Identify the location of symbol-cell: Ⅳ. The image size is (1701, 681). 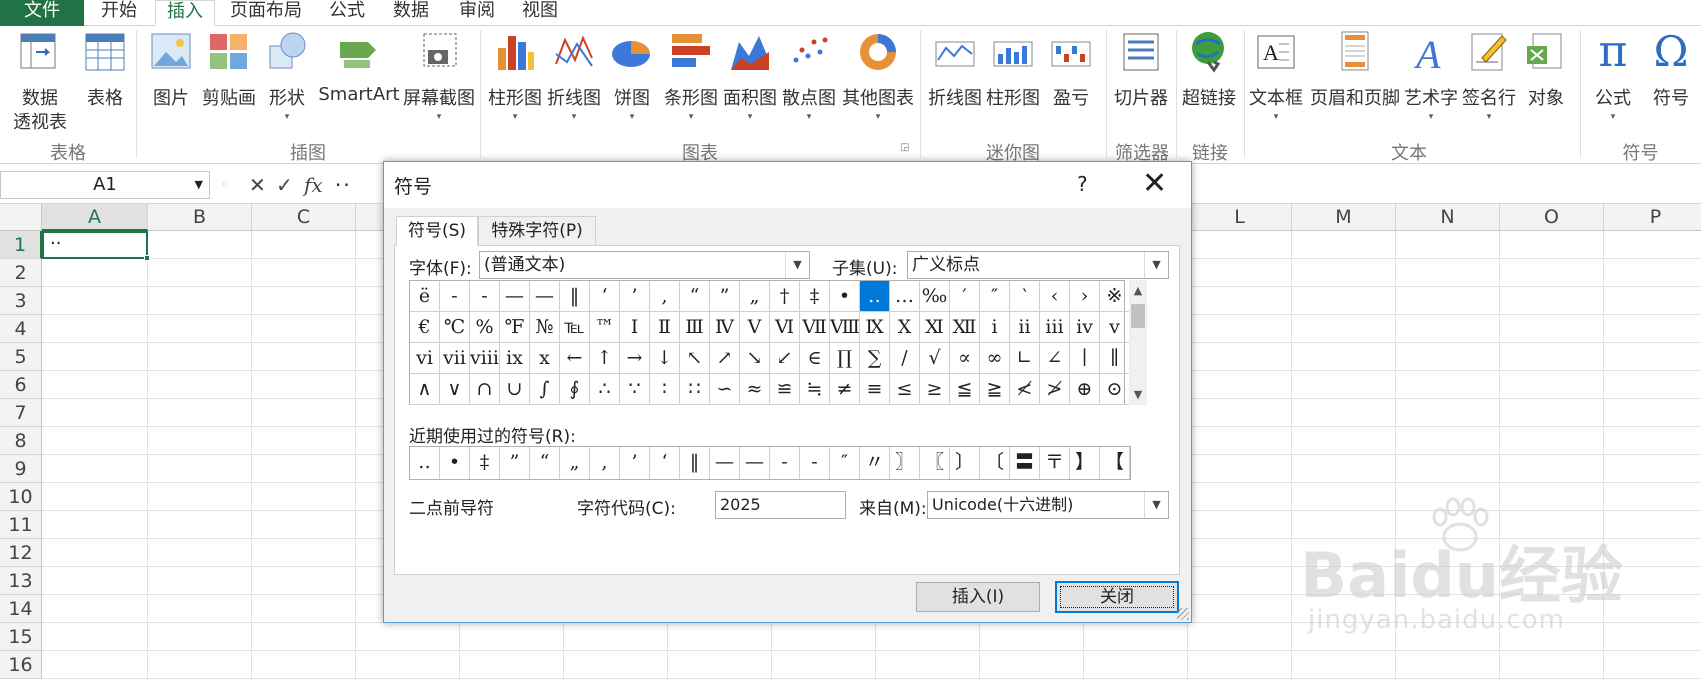
(725, 327).